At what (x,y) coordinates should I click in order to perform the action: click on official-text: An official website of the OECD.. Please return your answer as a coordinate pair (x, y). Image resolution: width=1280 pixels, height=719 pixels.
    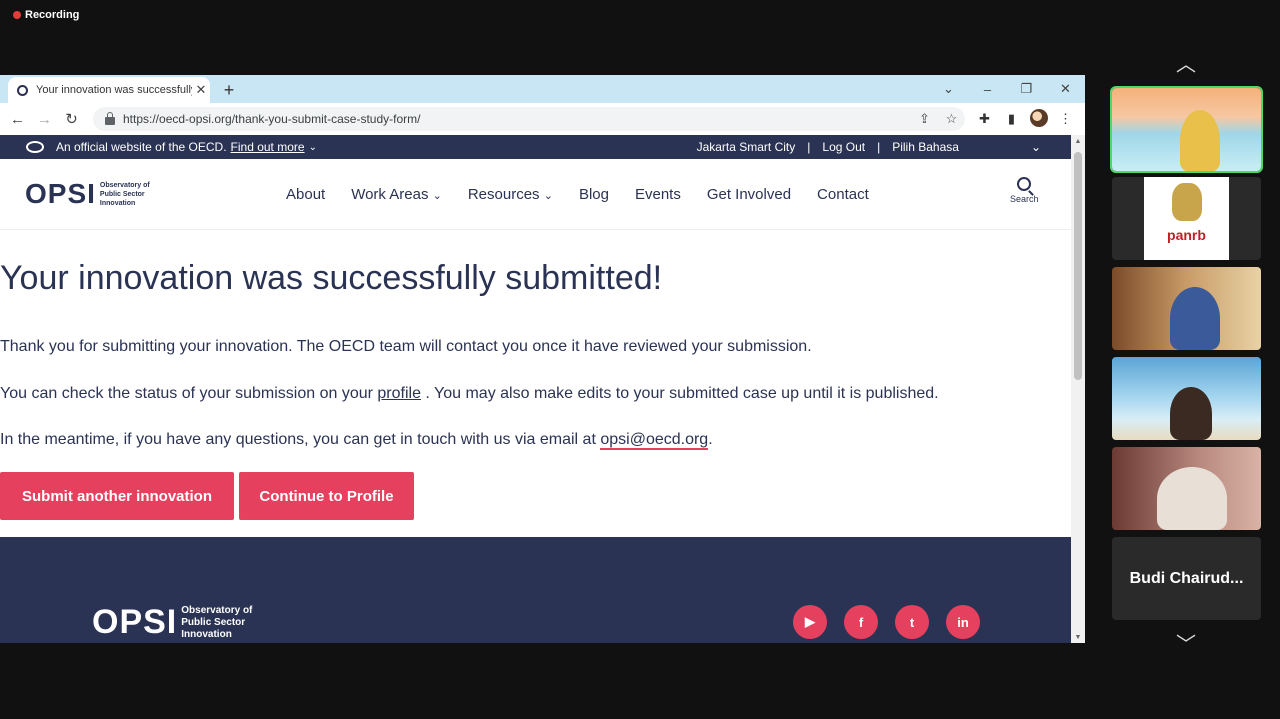
    Looking at the image, I should click on (141, 147).